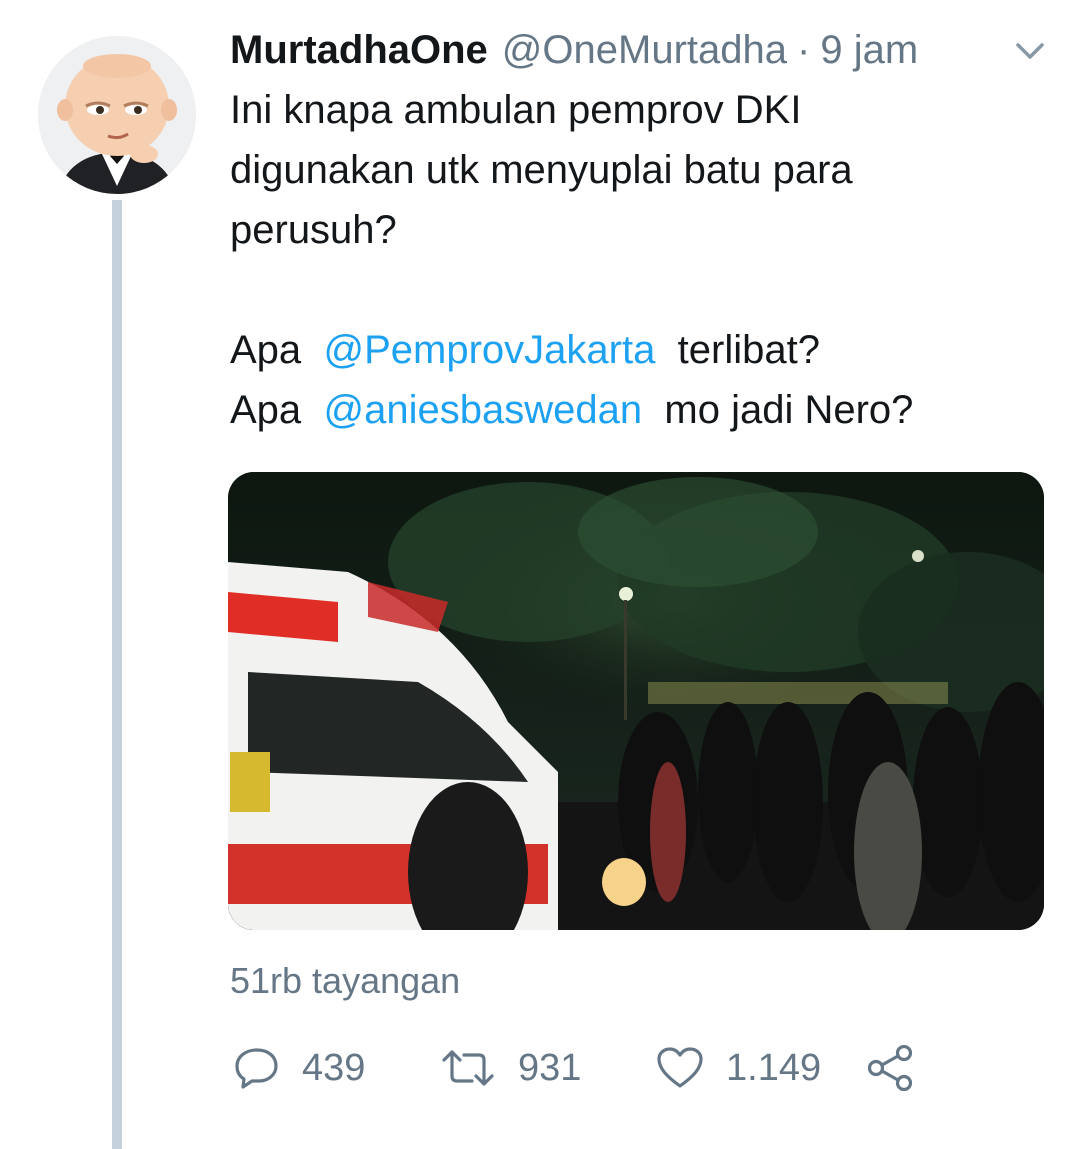  Describe the element at coordinates (299, 1068) in the screenshot. I see `reply-button: 439` at that location.